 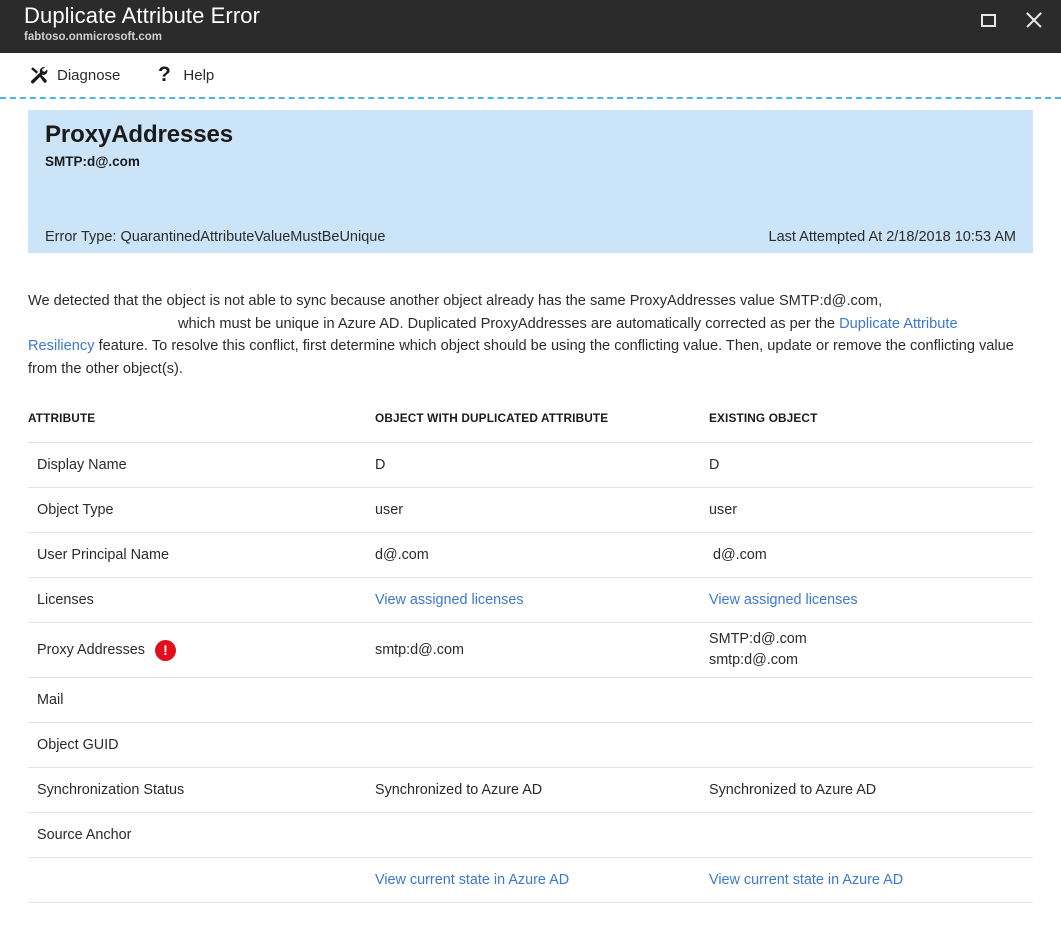 What do you see at coordinates (542, 650) in the screenshot?
I see `cell-duplicated-value: smtp:d@.com` at bounding box center [542, 650].